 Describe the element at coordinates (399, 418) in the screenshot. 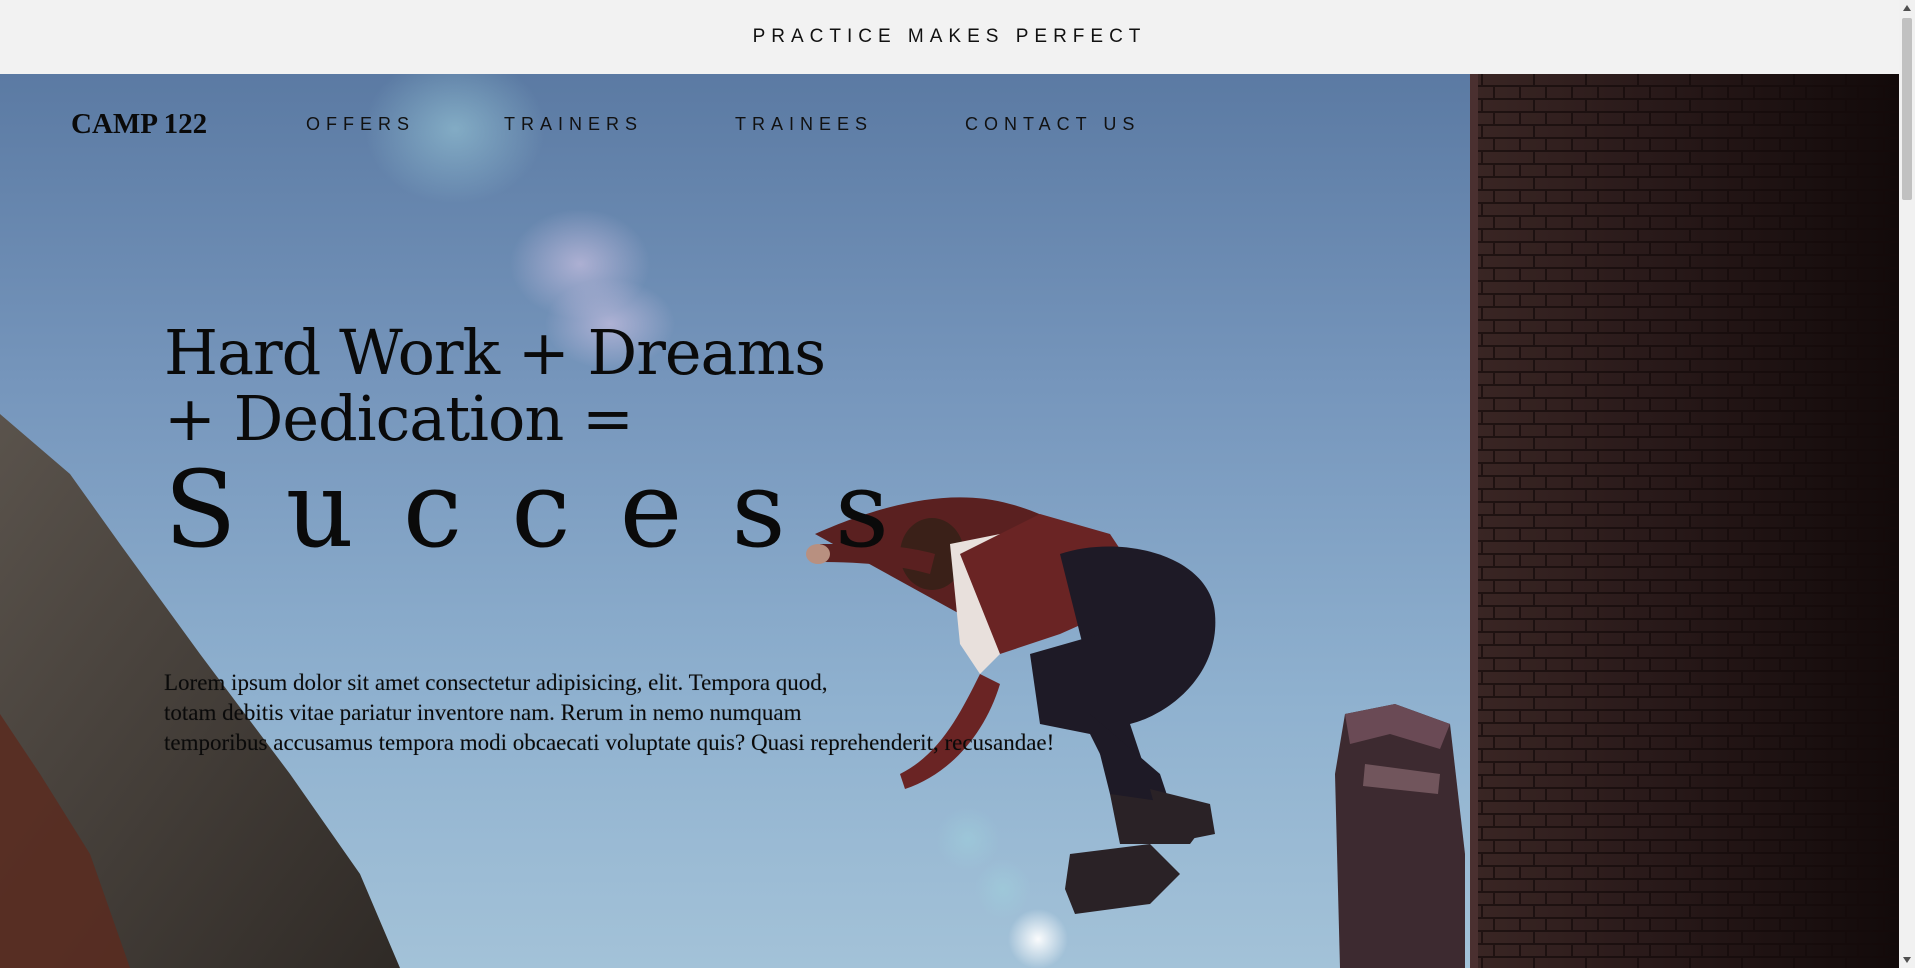

I see `hero-heading-line-2: + Dedication =` at that location.